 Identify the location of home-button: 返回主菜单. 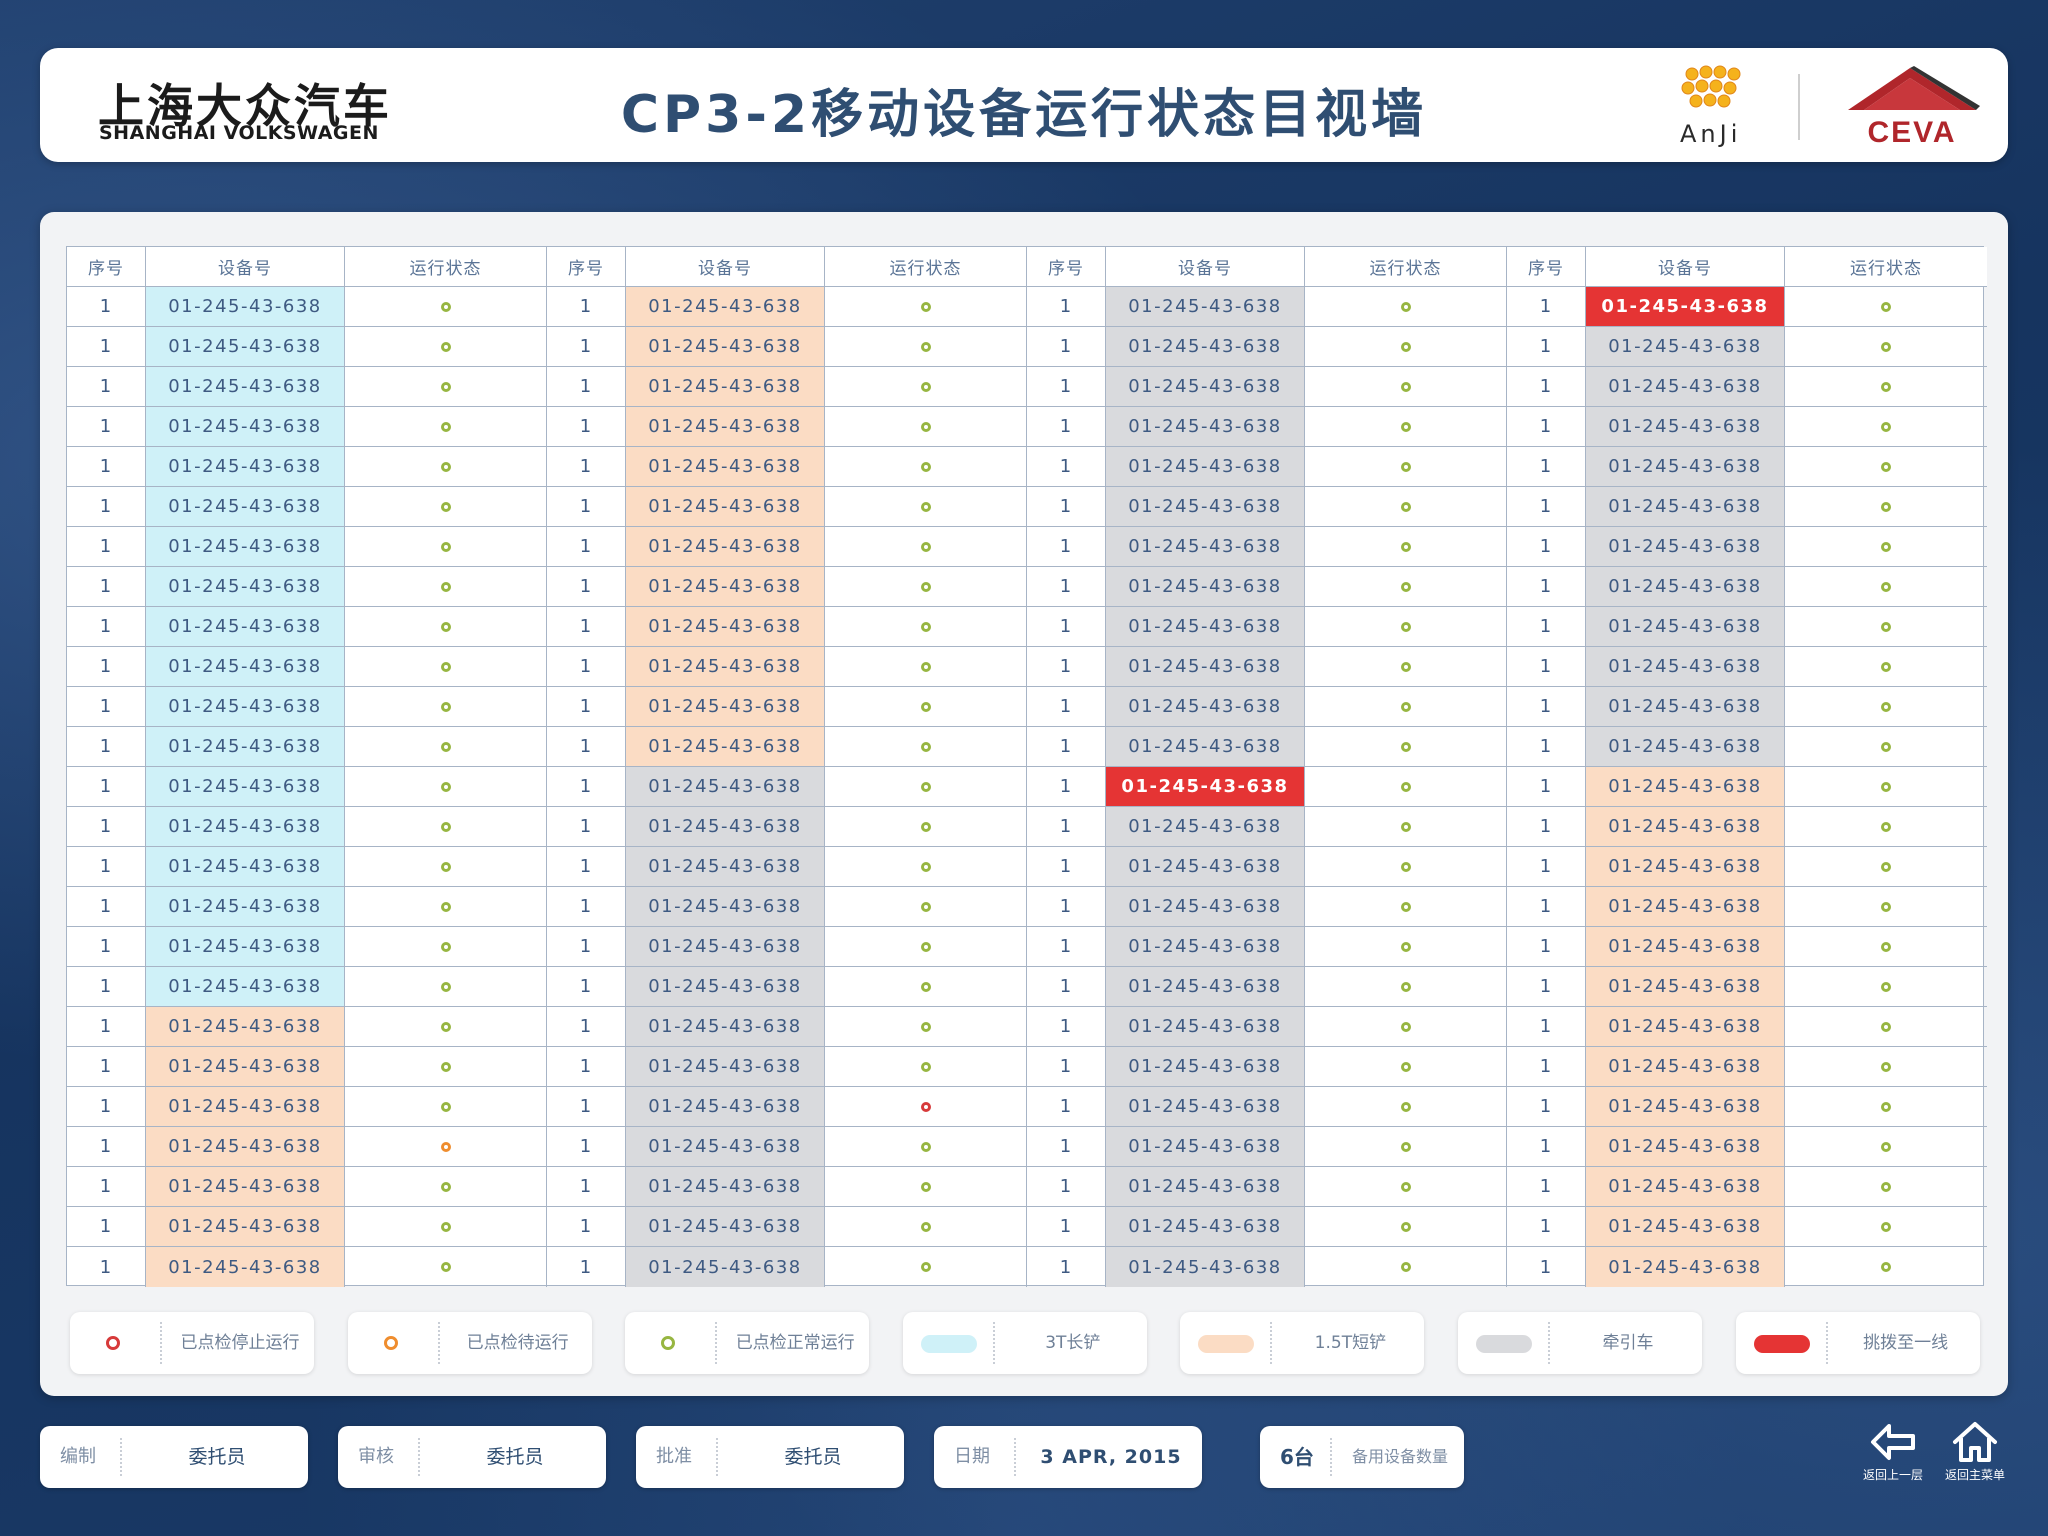
(1975, 1456).